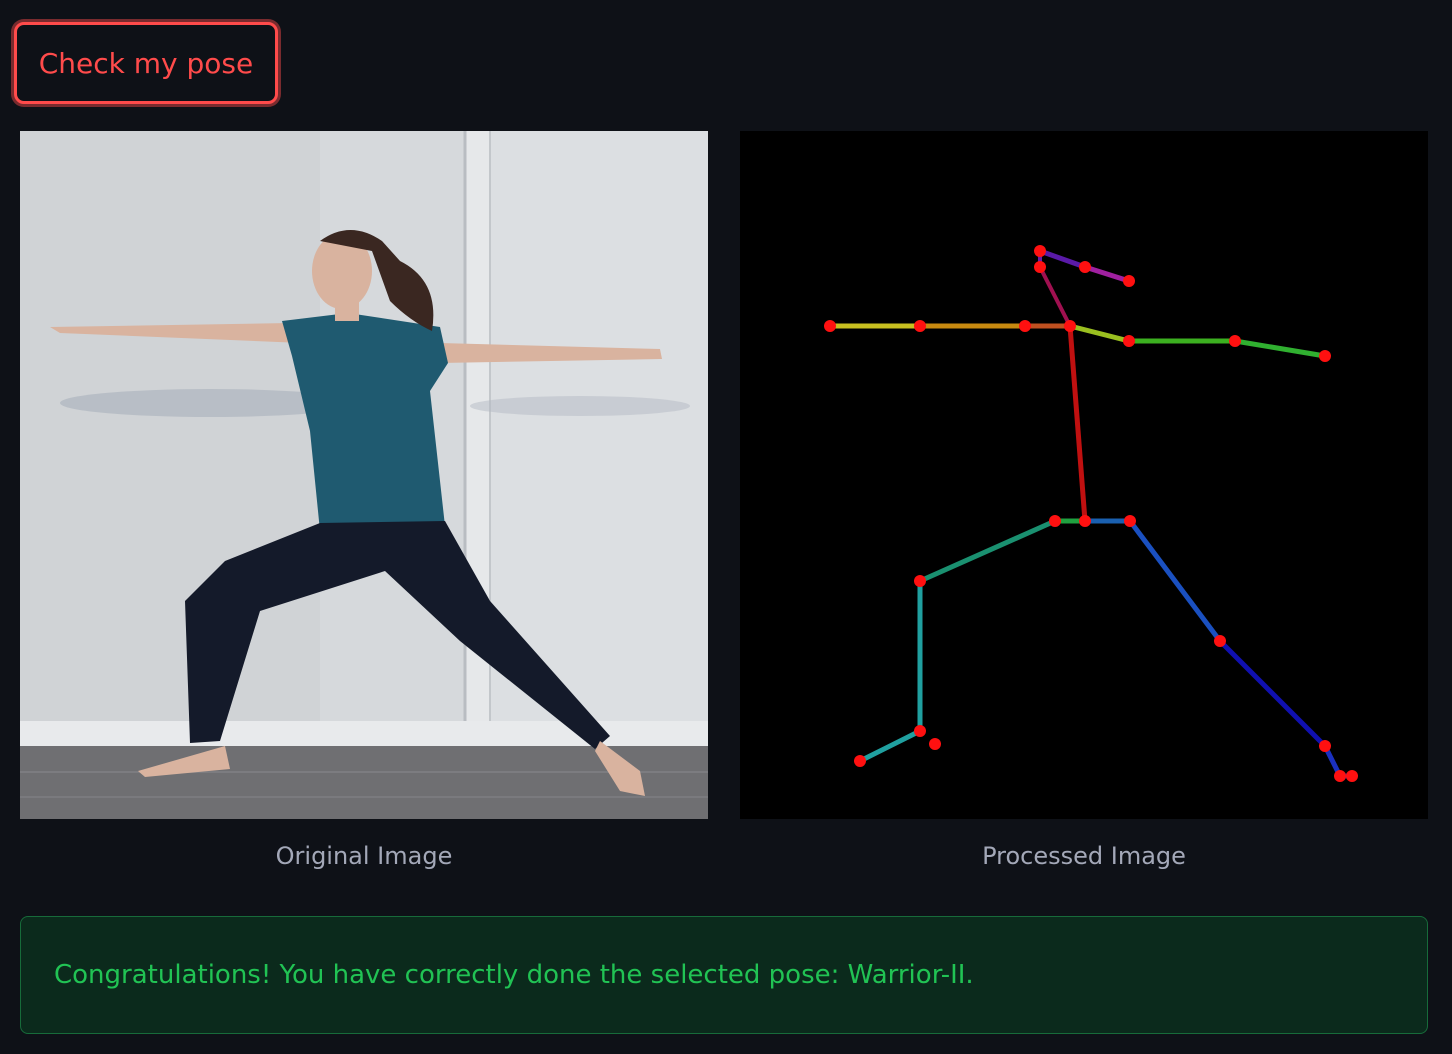  Describe the element at coordinates (364, 856) in the screenshot. I see `original-image-caption: Original Image` at that location.